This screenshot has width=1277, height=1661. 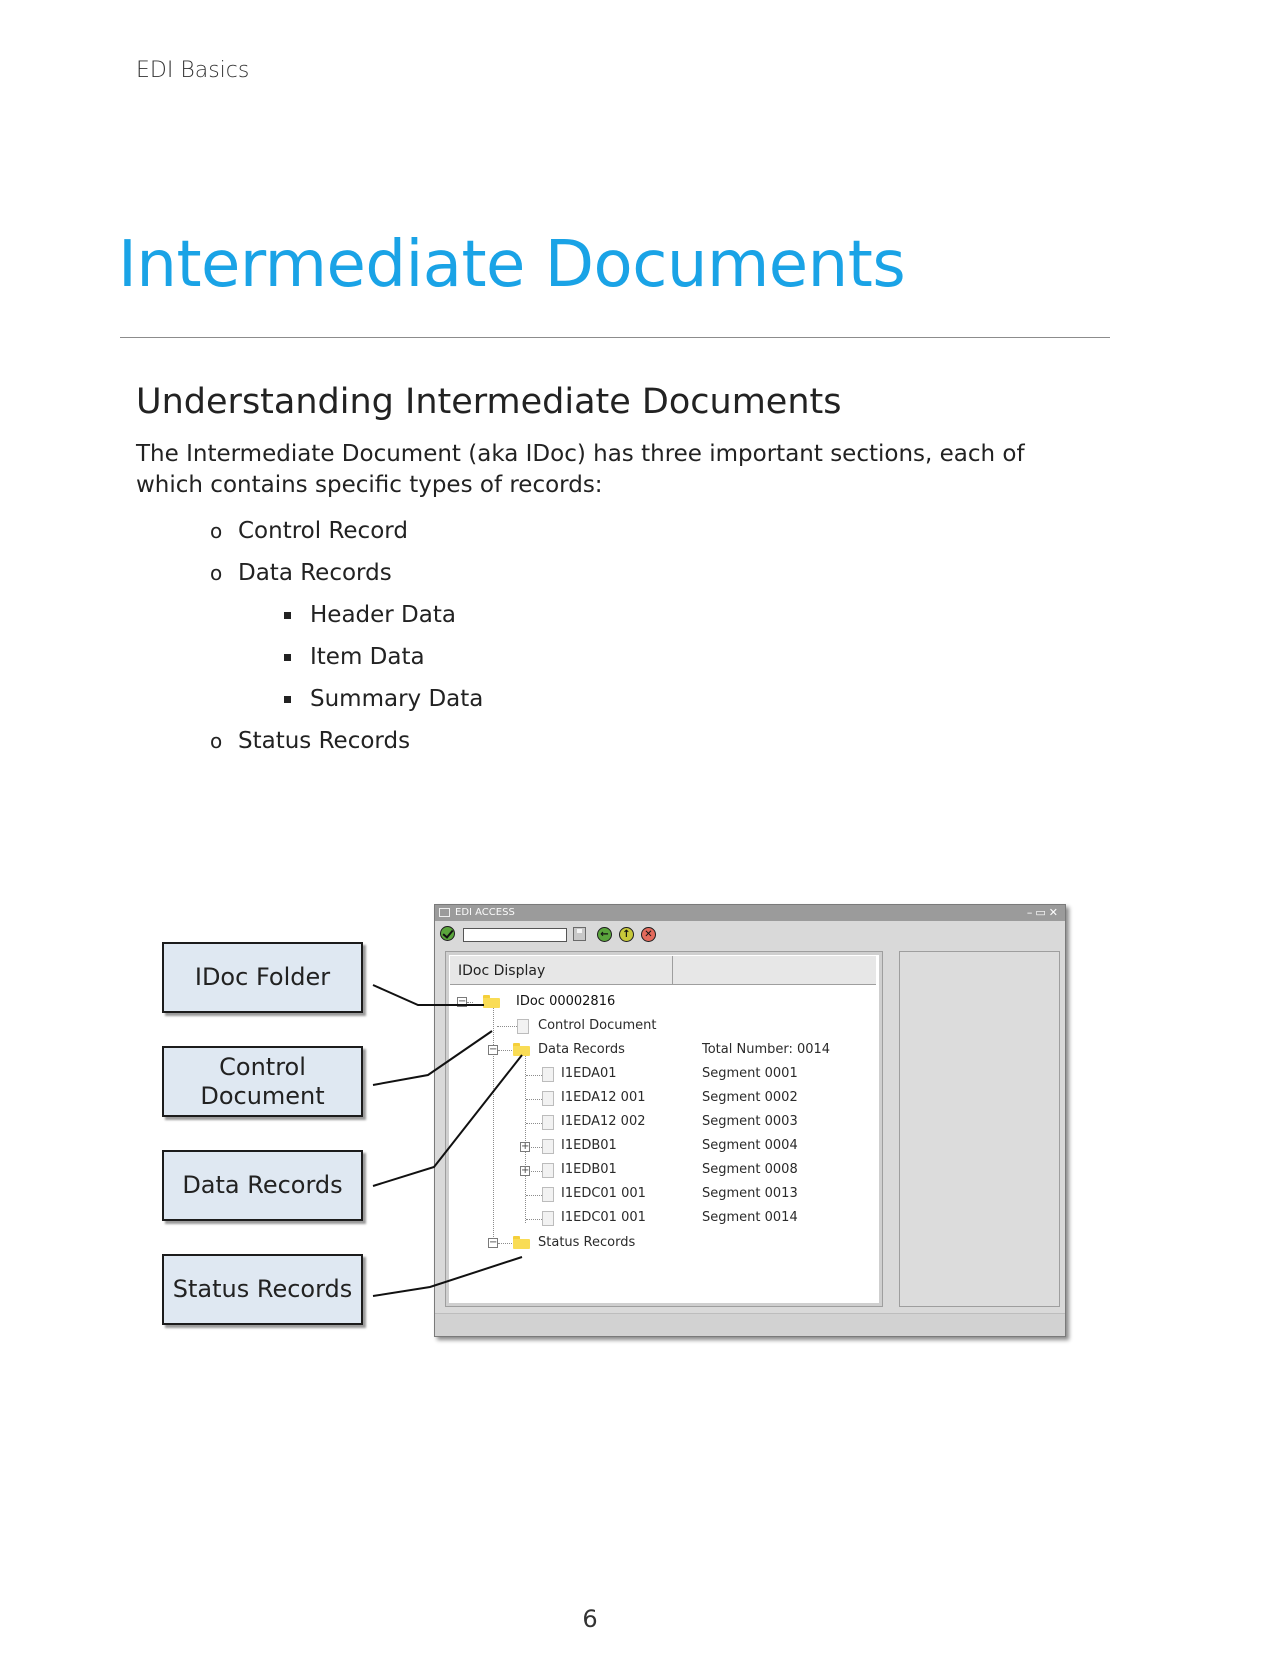 I want to click on tree-node-segment: I1EDA12 001, so click(x=603, y=1097).